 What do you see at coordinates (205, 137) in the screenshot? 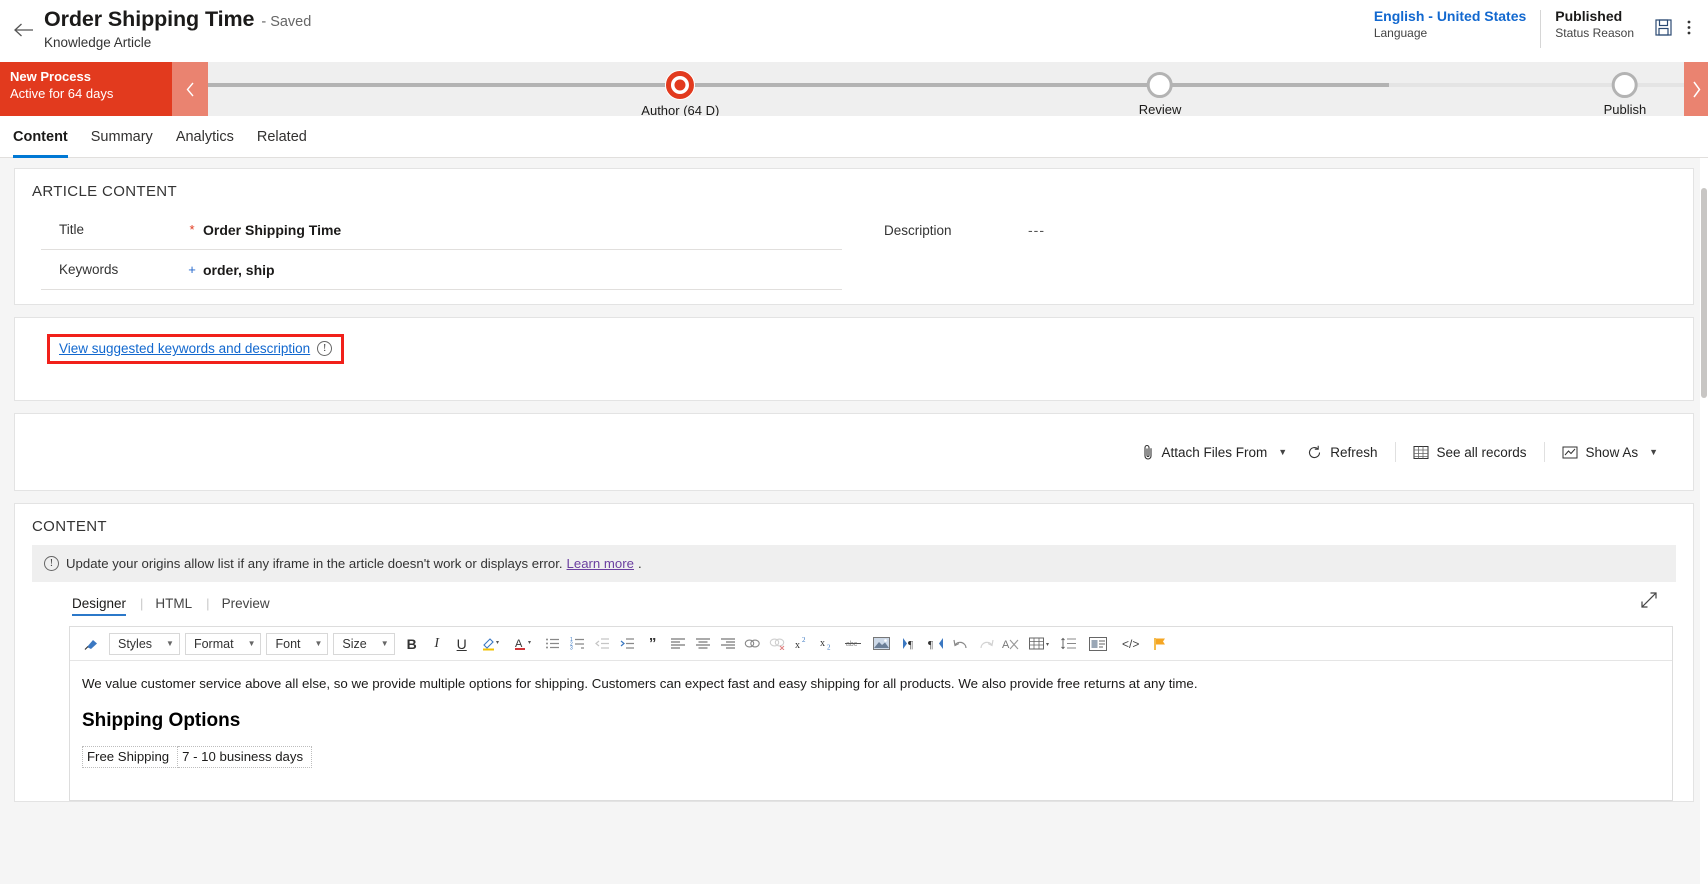
I see `tab-analytics: Analytics` at bounding box center [205, 137].